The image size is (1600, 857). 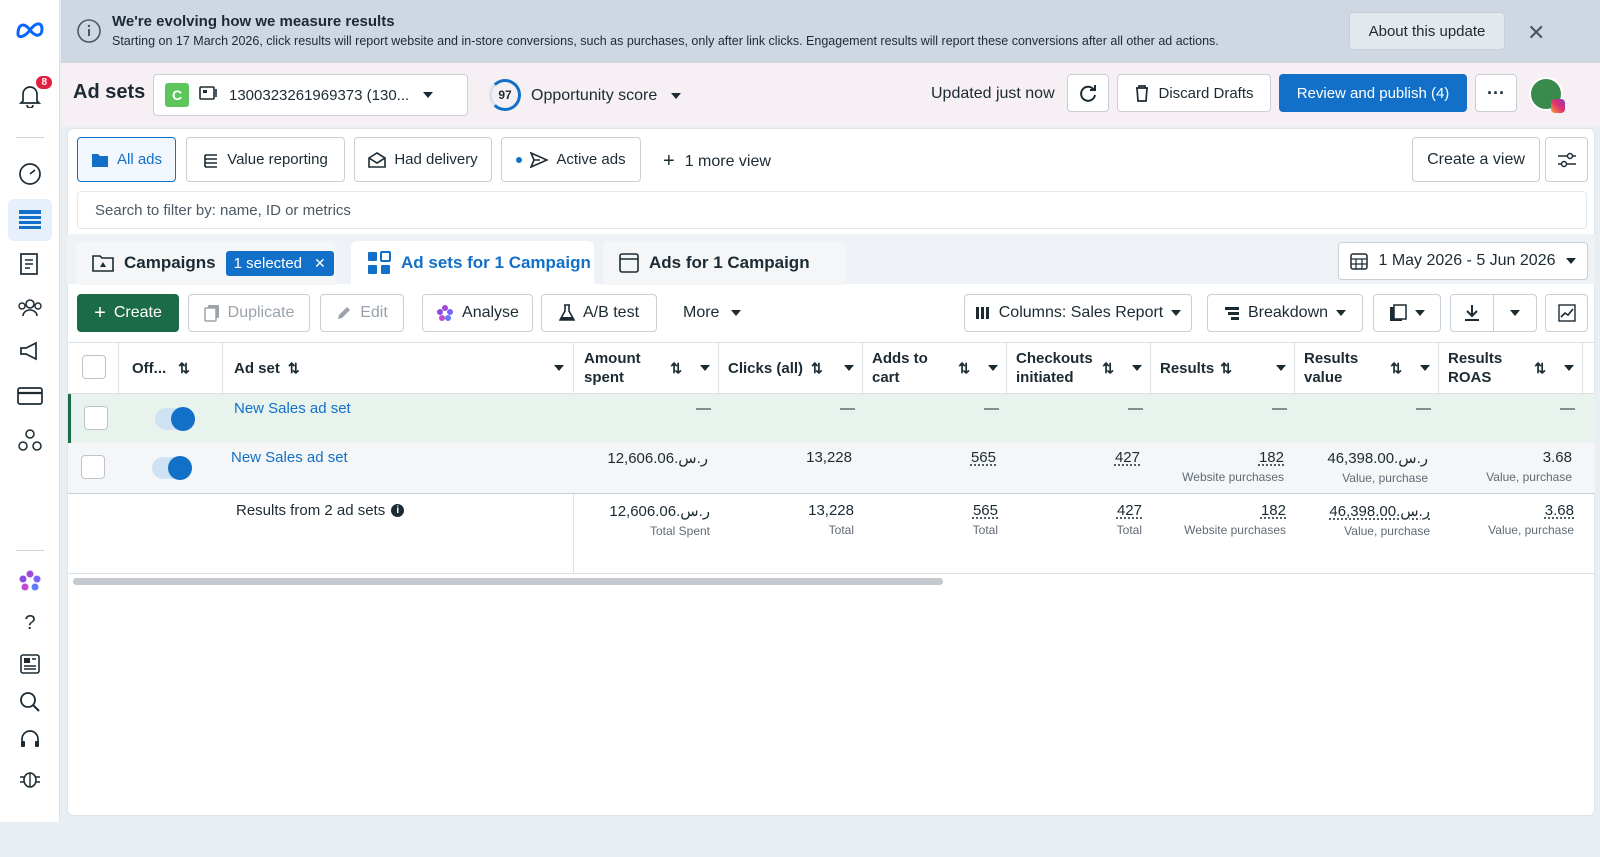 I want to click on info-icon: i, so click(x=398, y=510).